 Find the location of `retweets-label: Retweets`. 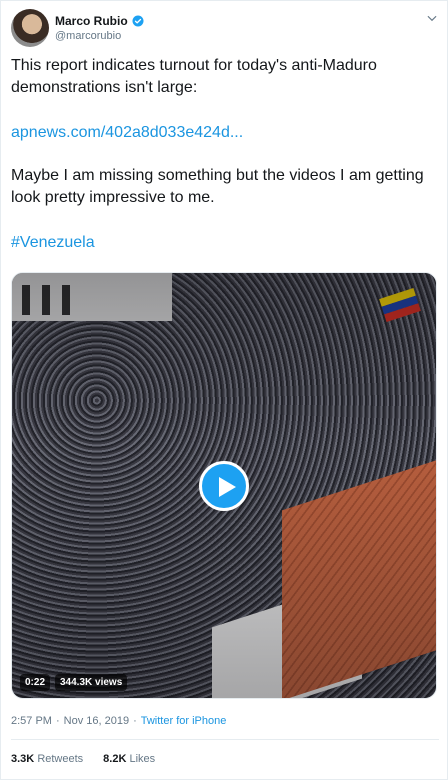

retweets-label: Retweets is located at coordinates (60, 759).